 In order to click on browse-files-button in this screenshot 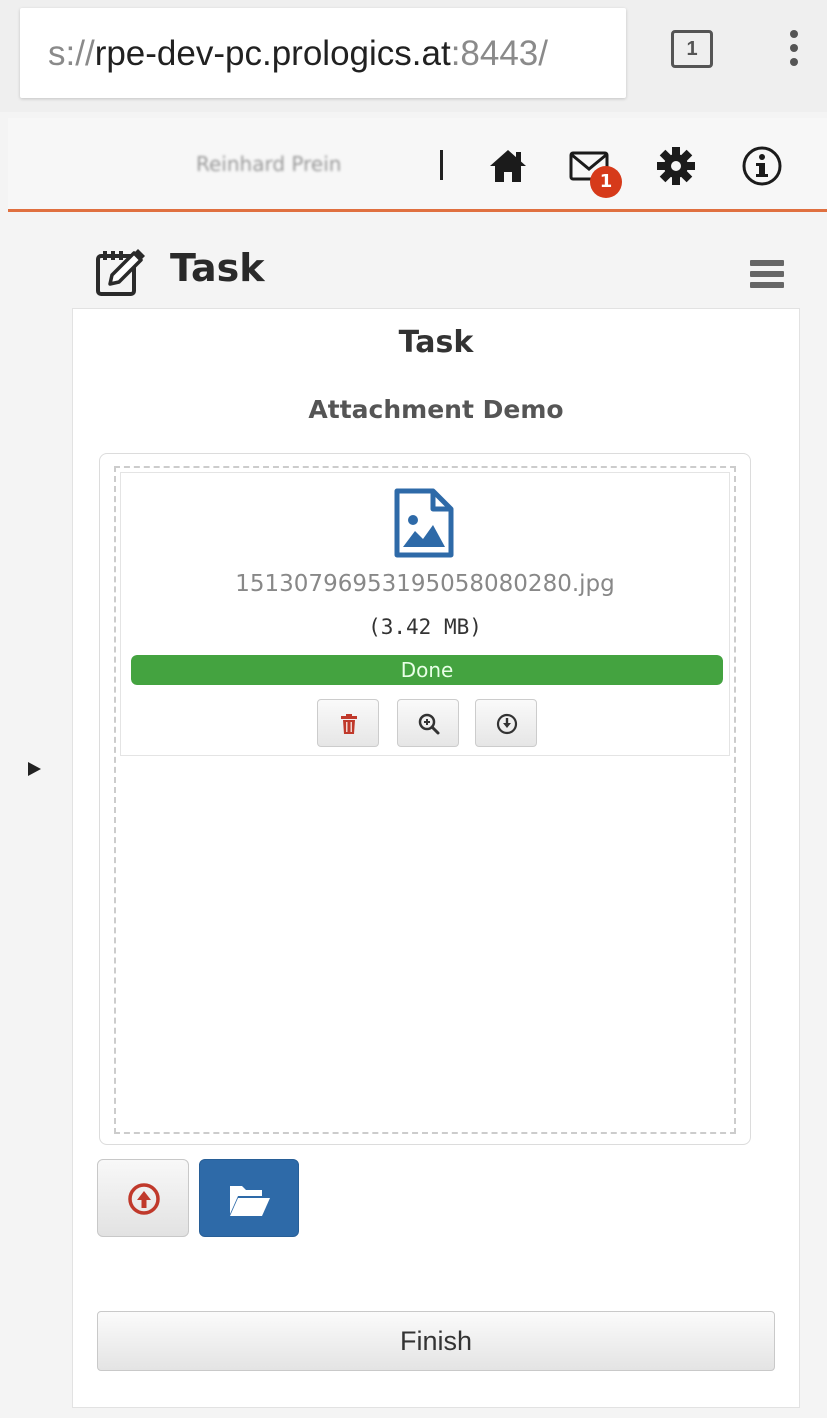, I will do `click(249, 1198)`.